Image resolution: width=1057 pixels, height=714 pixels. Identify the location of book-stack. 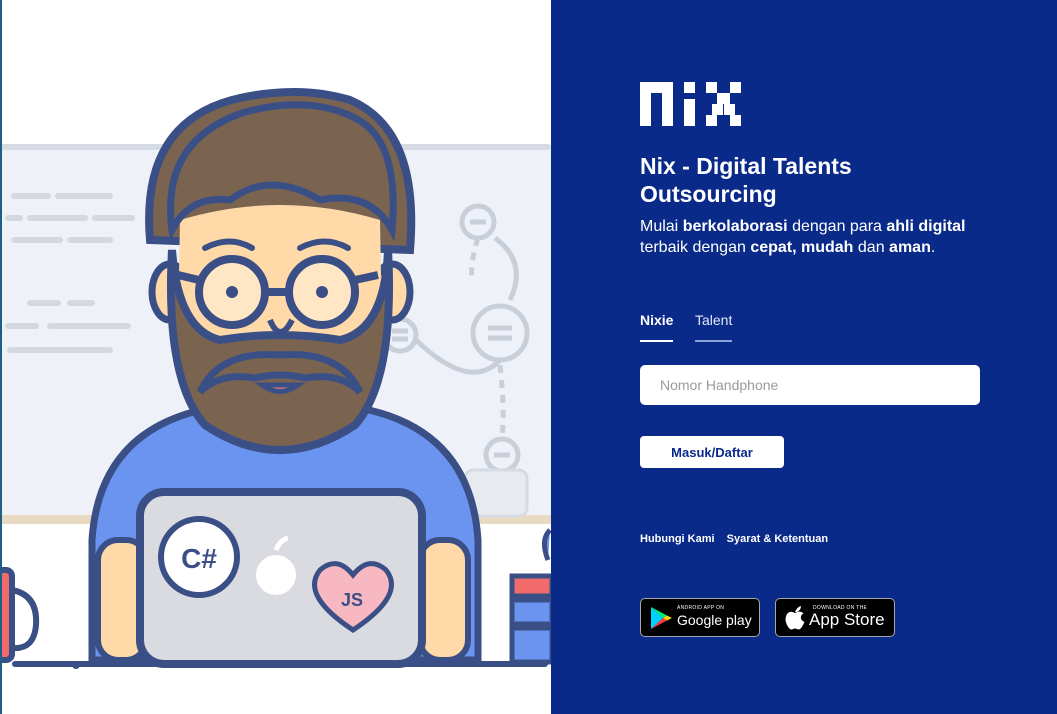
(530, 596).